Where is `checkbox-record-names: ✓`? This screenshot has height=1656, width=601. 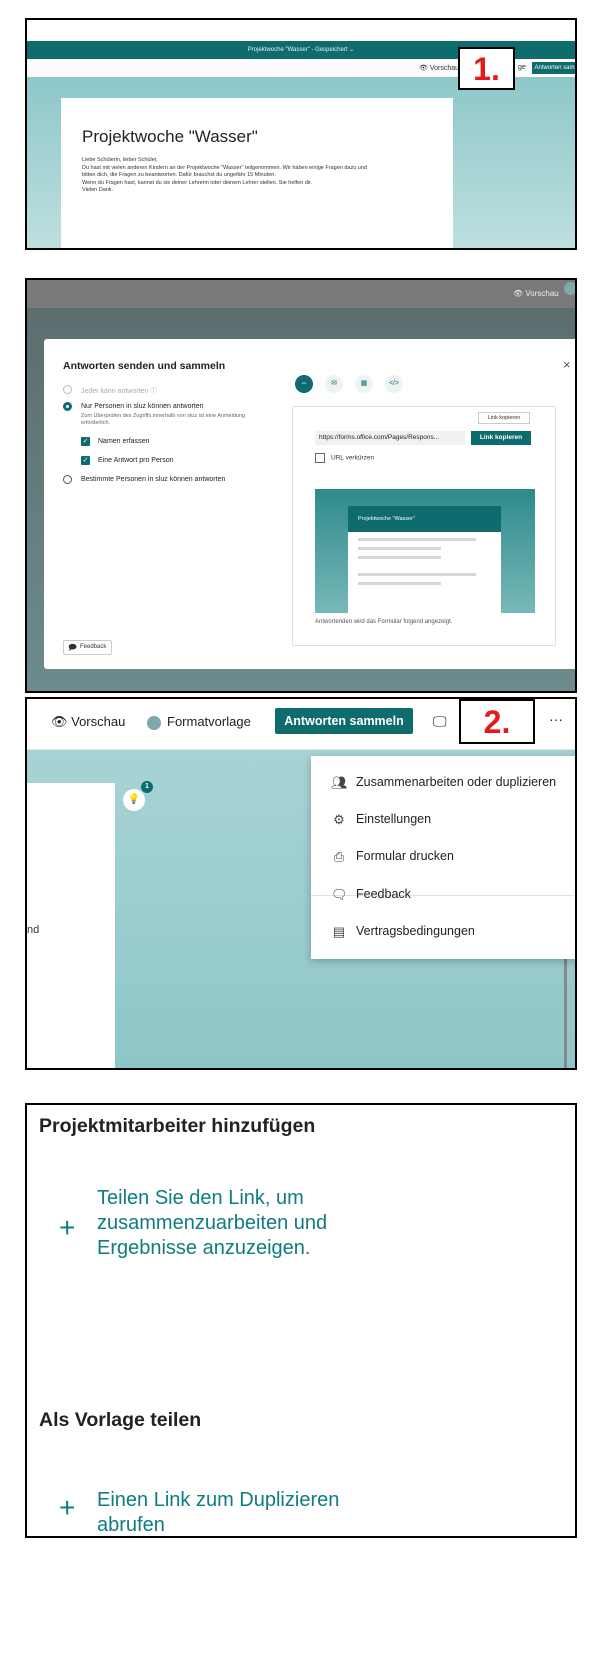
checkbox-record-names: ✓ is located at coordinates (85, 441).